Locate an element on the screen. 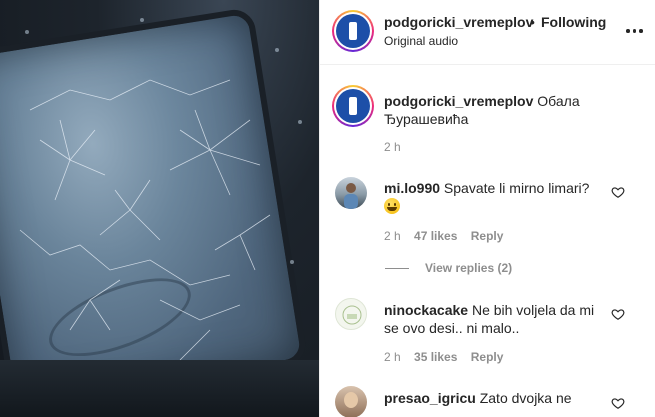 The width and height of the screenshot is (655, 417). replies-divider is located at coordinates (397, 268).